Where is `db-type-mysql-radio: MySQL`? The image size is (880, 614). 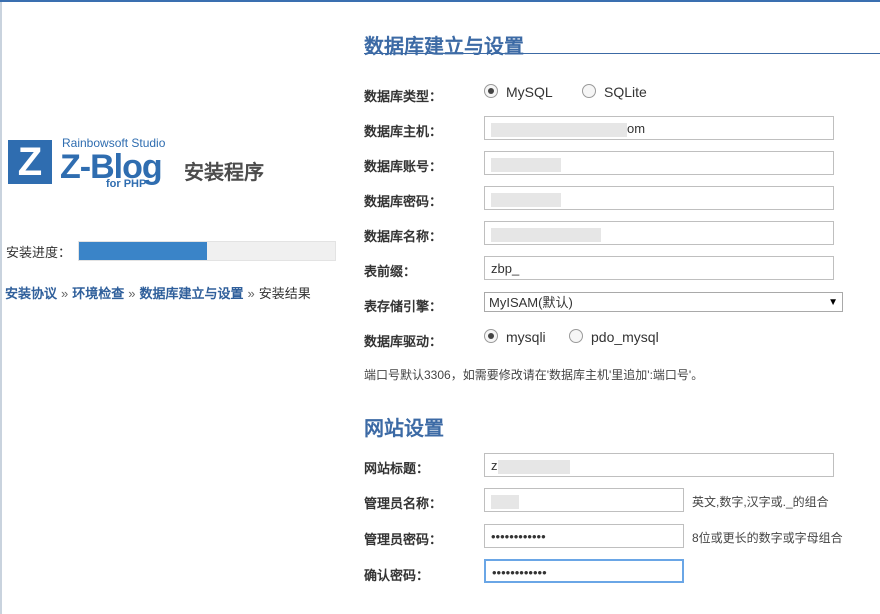
db-type-mysql-radio: MySQL is located at coordinates (518, 92).